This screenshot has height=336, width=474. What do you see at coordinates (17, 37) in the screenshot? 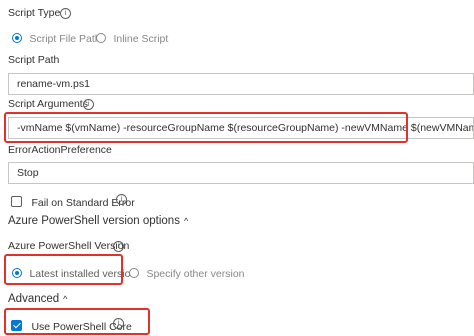
I see `radio-selected-icon` at bounding box center [17, 37].